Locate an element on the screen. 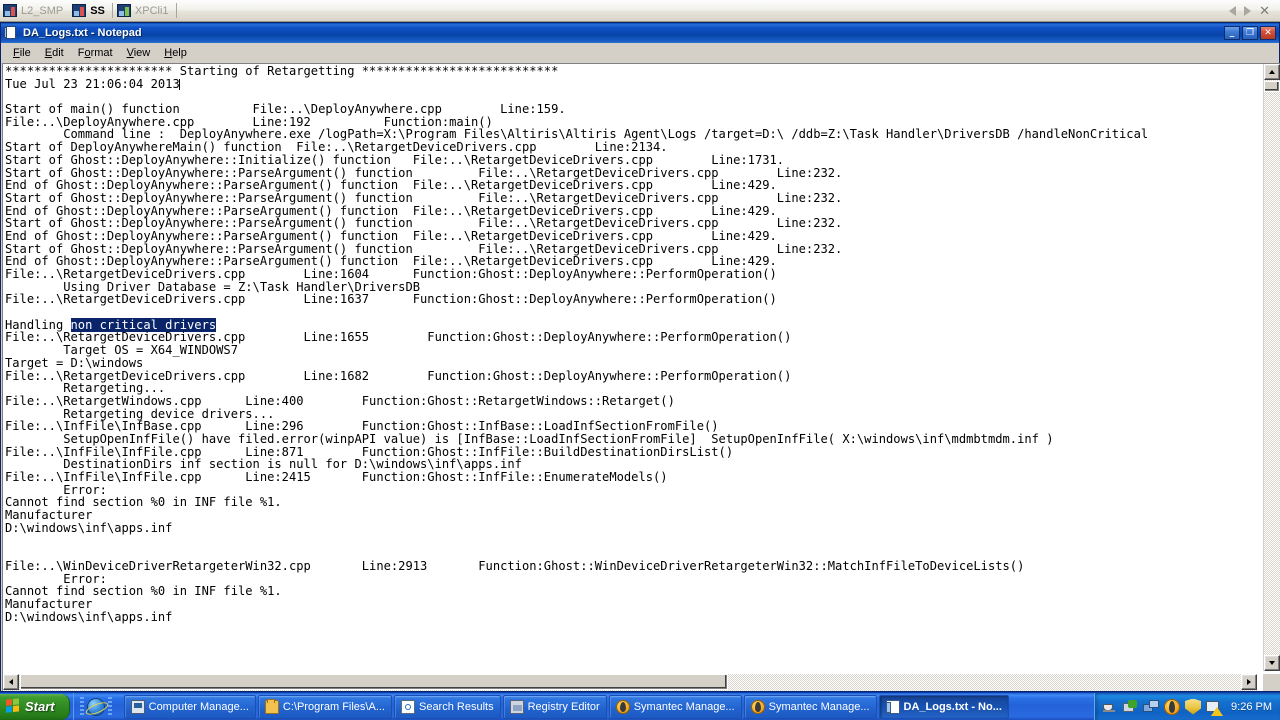 The height and width of the screenshot is (720, 1280). taskbar-item-search-results: Search Results is located at coordinates (447, 706).